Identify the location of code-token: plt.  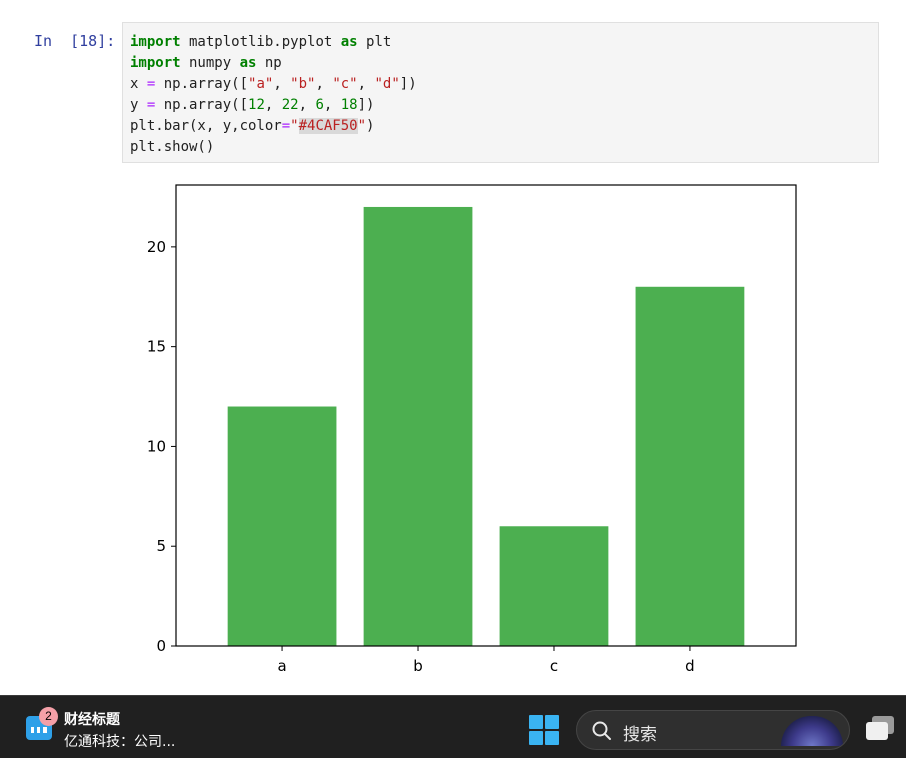
(374, 42).